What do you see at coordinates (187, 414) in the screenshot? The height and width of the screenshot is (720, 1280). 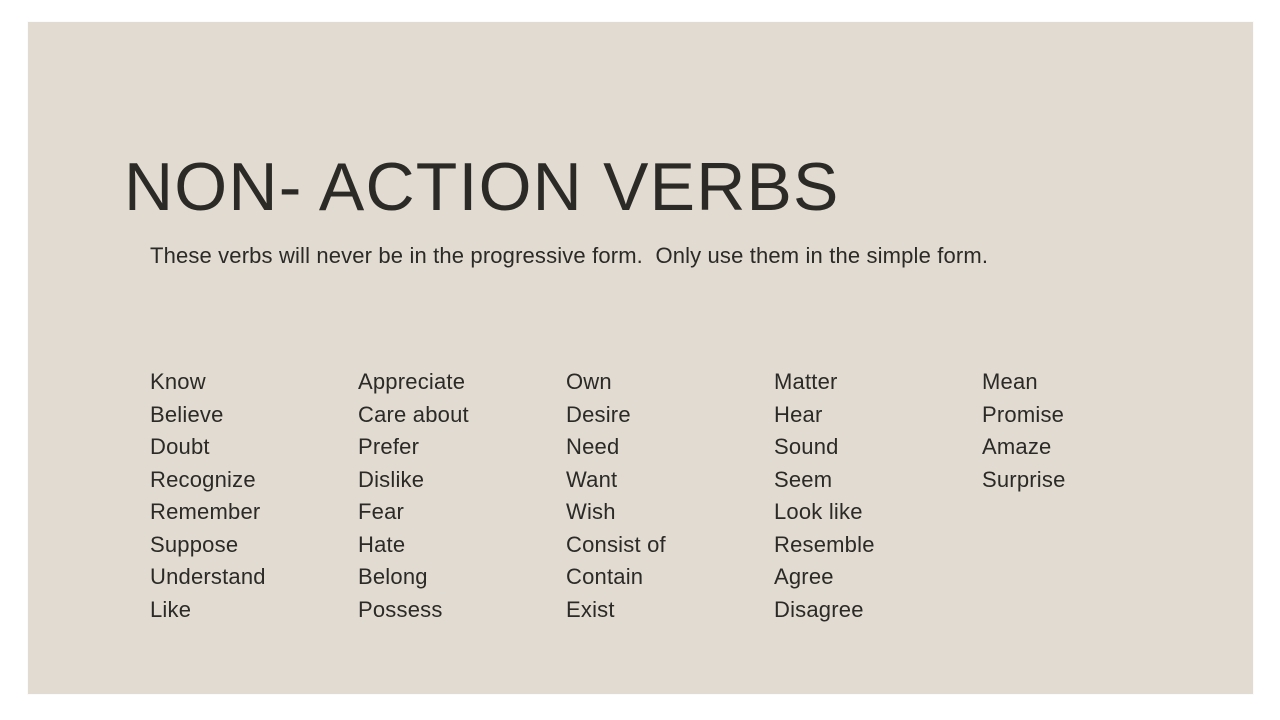 I see `verb-item: Believe` at bounding box center [187, 414].